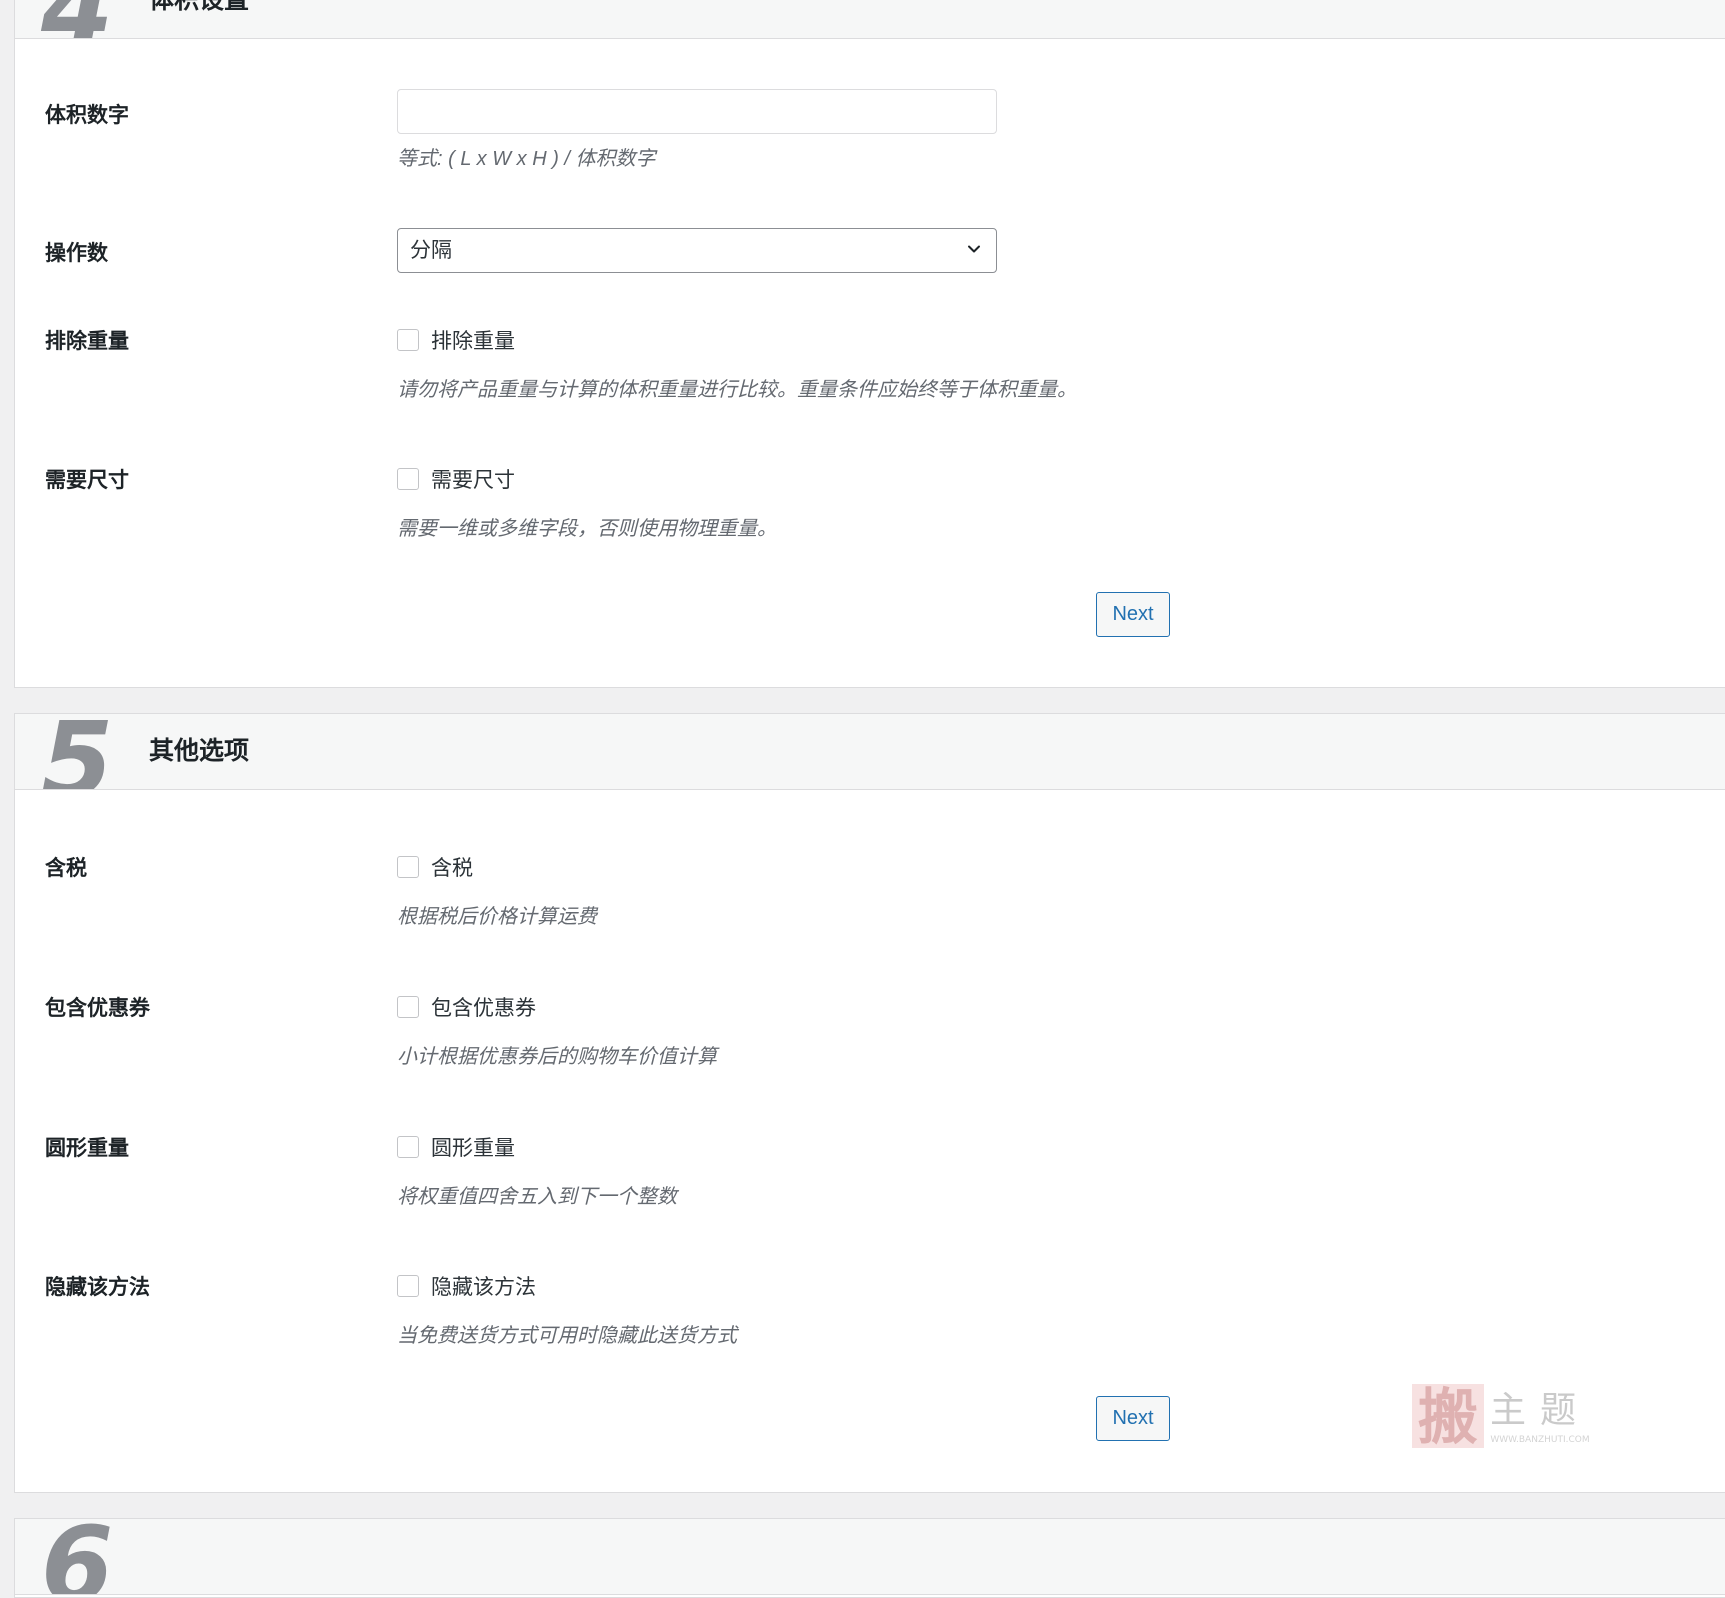 This screenshot has width=1725, height=1598. I want to click on section-header: 5 其他选项, so click(870, 752).